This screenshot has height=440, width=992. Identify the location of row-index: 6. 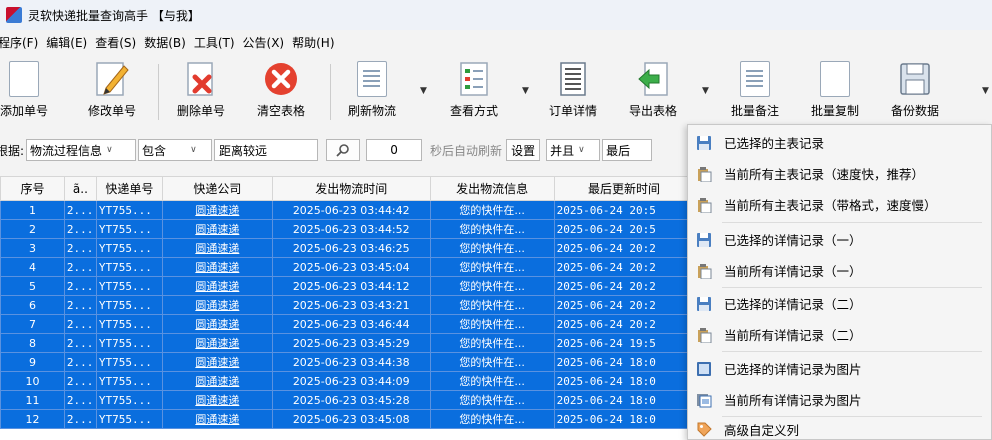
(32, 305).